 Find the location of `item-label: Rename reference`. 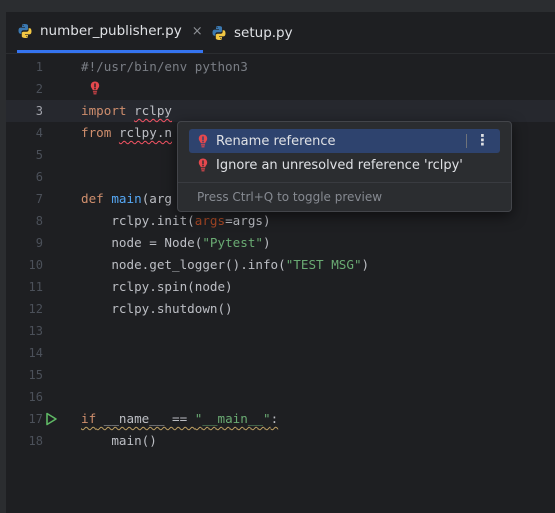

item-label: Rename reference is located at coordinates (276, 141).